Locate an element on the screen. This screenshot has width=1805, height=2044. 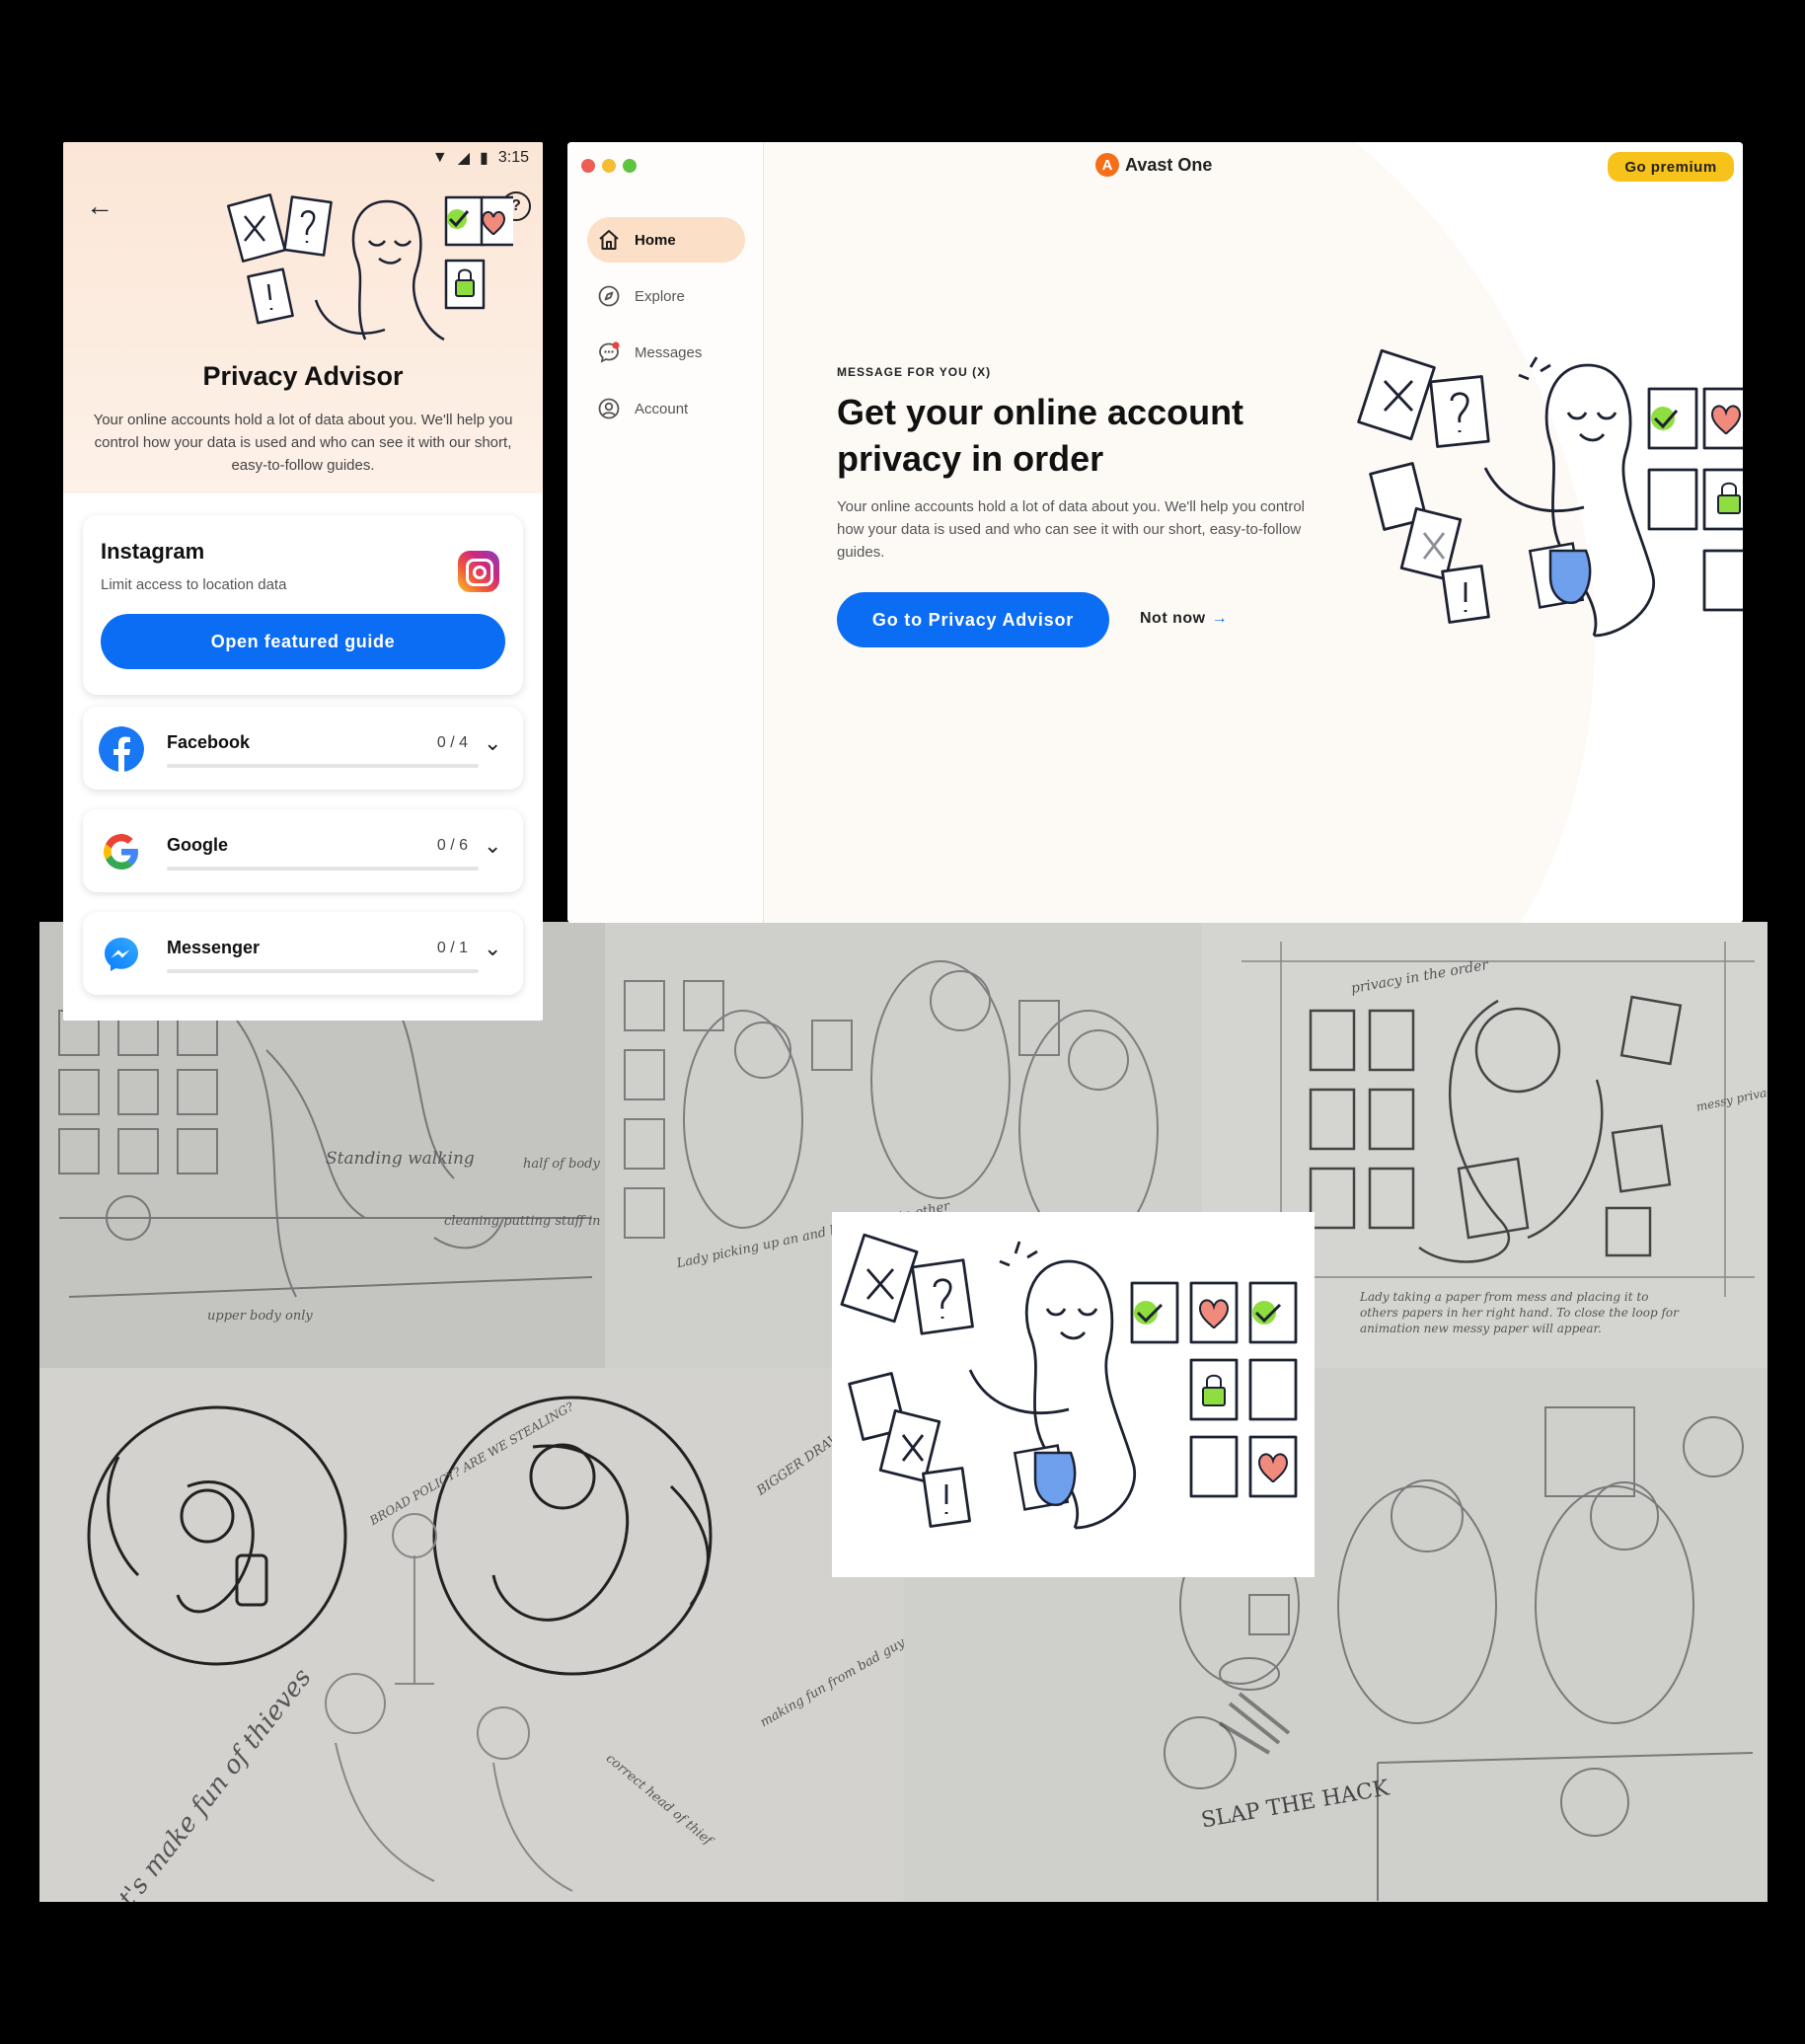
instagram-icon is located at coordinates (479, 572).